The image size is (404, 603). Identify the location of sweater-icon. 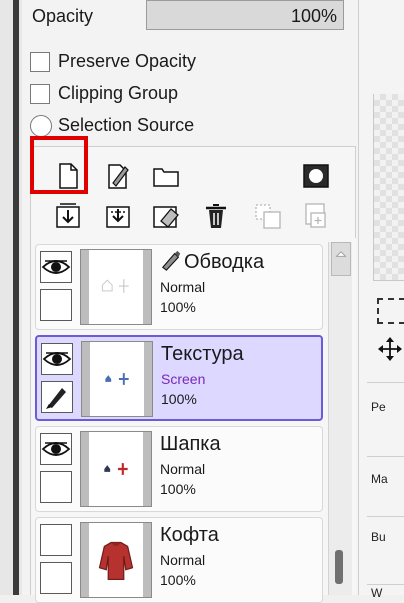
(116, 561).